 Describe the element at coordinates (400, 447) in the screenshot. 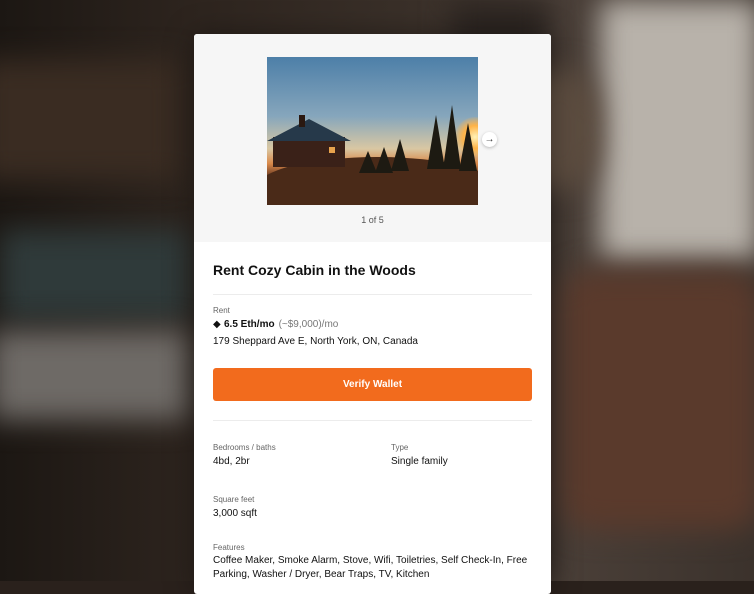

I see `type-label: Type` at that location.